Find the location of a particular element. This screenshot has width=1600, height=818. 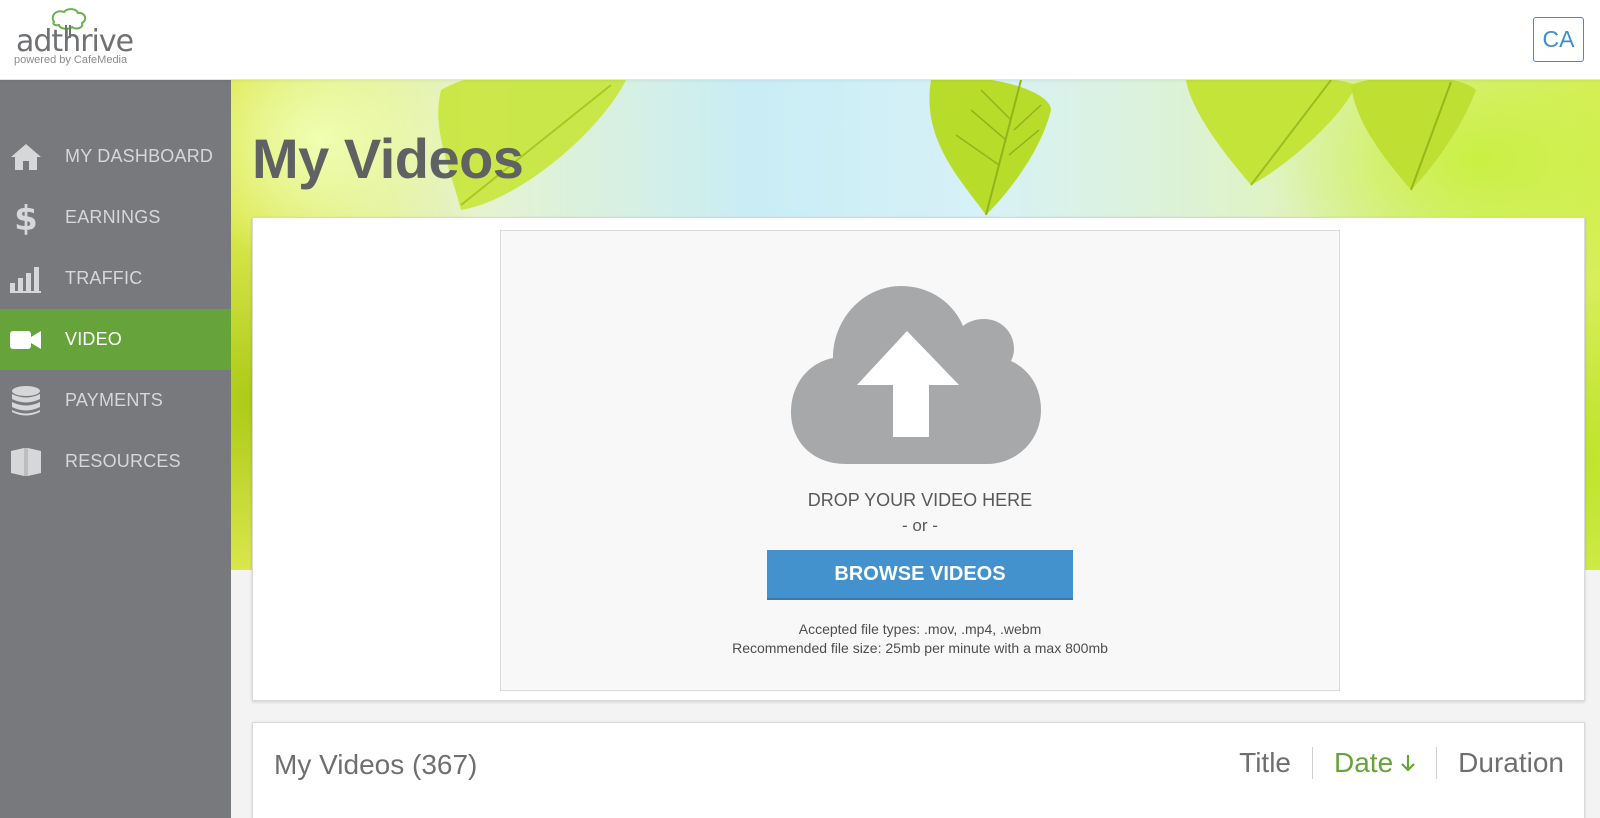

sort-by-duration: Duration is located at coordinates (1500, 763).